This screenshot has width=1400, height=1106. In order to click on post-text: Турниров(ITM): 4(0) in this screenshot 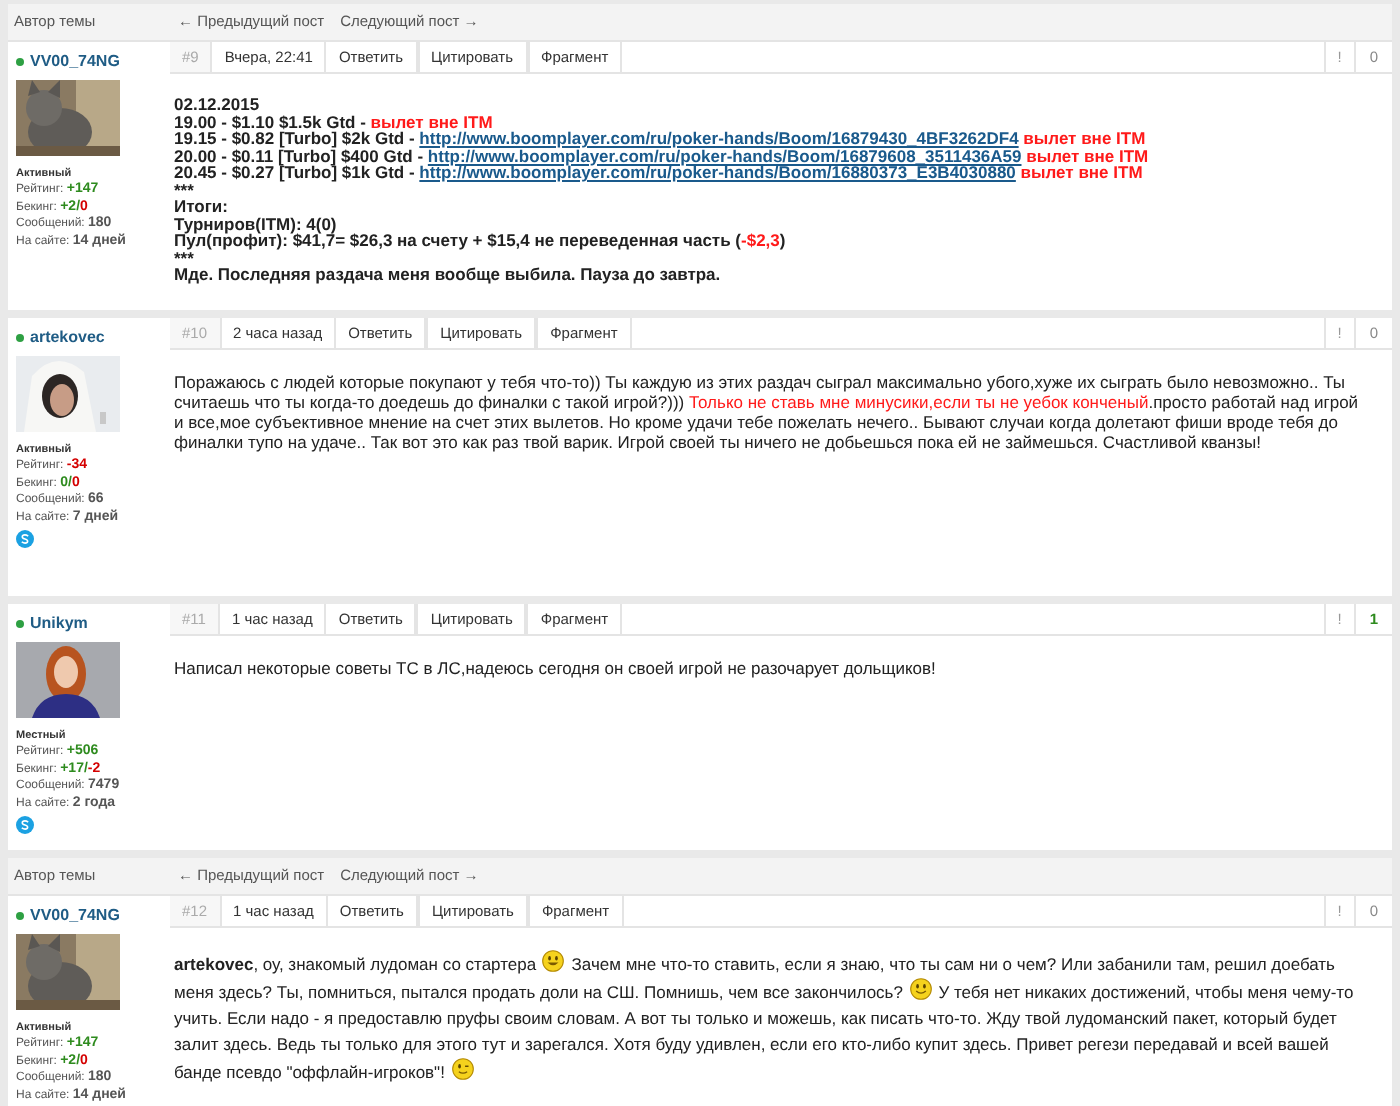, I will do `click(255, 223)`.